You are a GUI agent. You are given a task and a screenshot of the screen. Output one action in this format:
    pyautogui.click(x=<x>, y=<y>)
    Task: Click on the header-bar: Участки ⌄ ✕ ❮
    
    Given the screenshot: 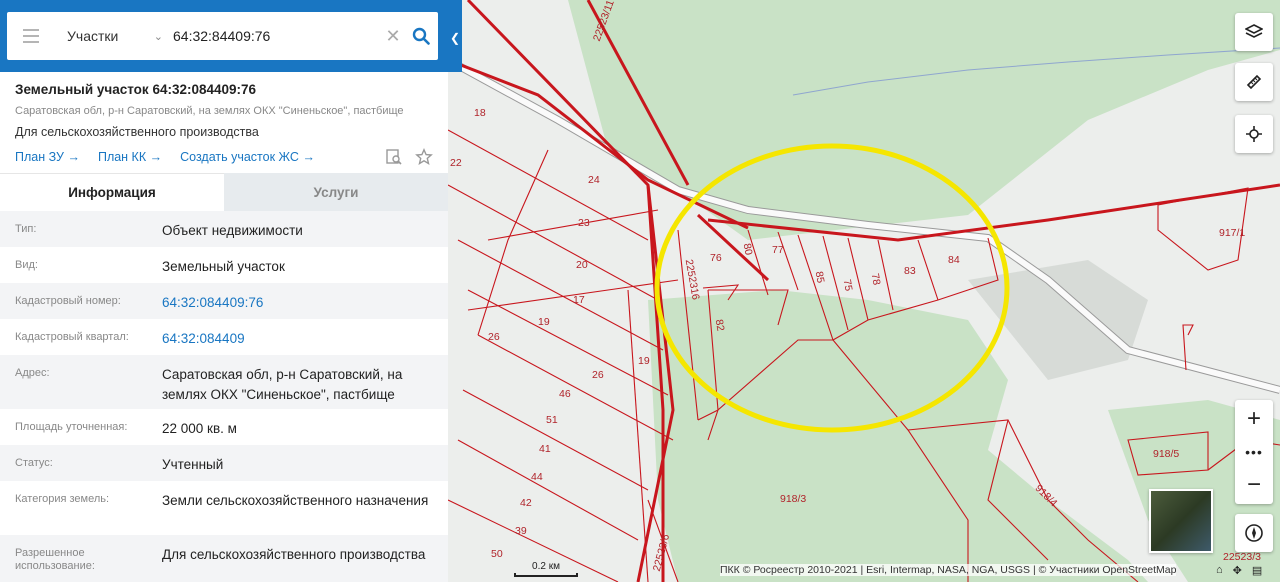 What is the action you would take?
    pyautogui.click(x=231, y=36)
    